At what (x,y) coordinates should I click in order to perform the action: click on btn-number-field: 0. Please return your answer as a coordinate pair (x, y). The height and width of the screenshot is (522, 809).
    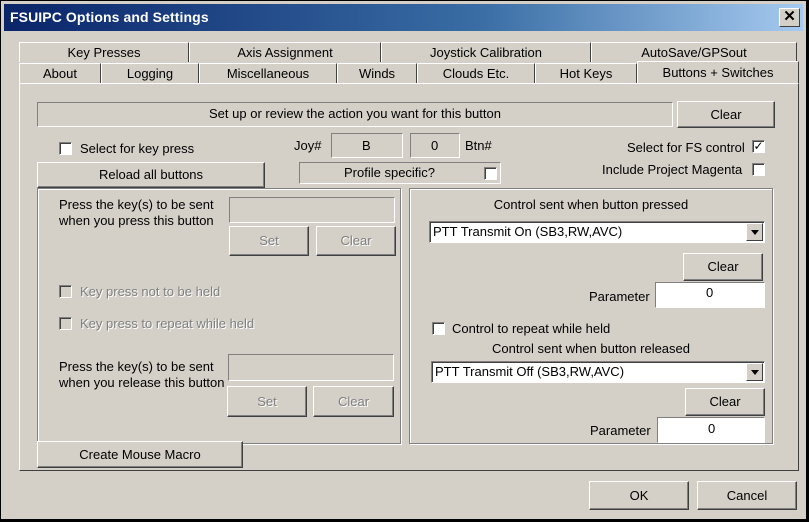
    Looking at the image, I should click on (435, 145).